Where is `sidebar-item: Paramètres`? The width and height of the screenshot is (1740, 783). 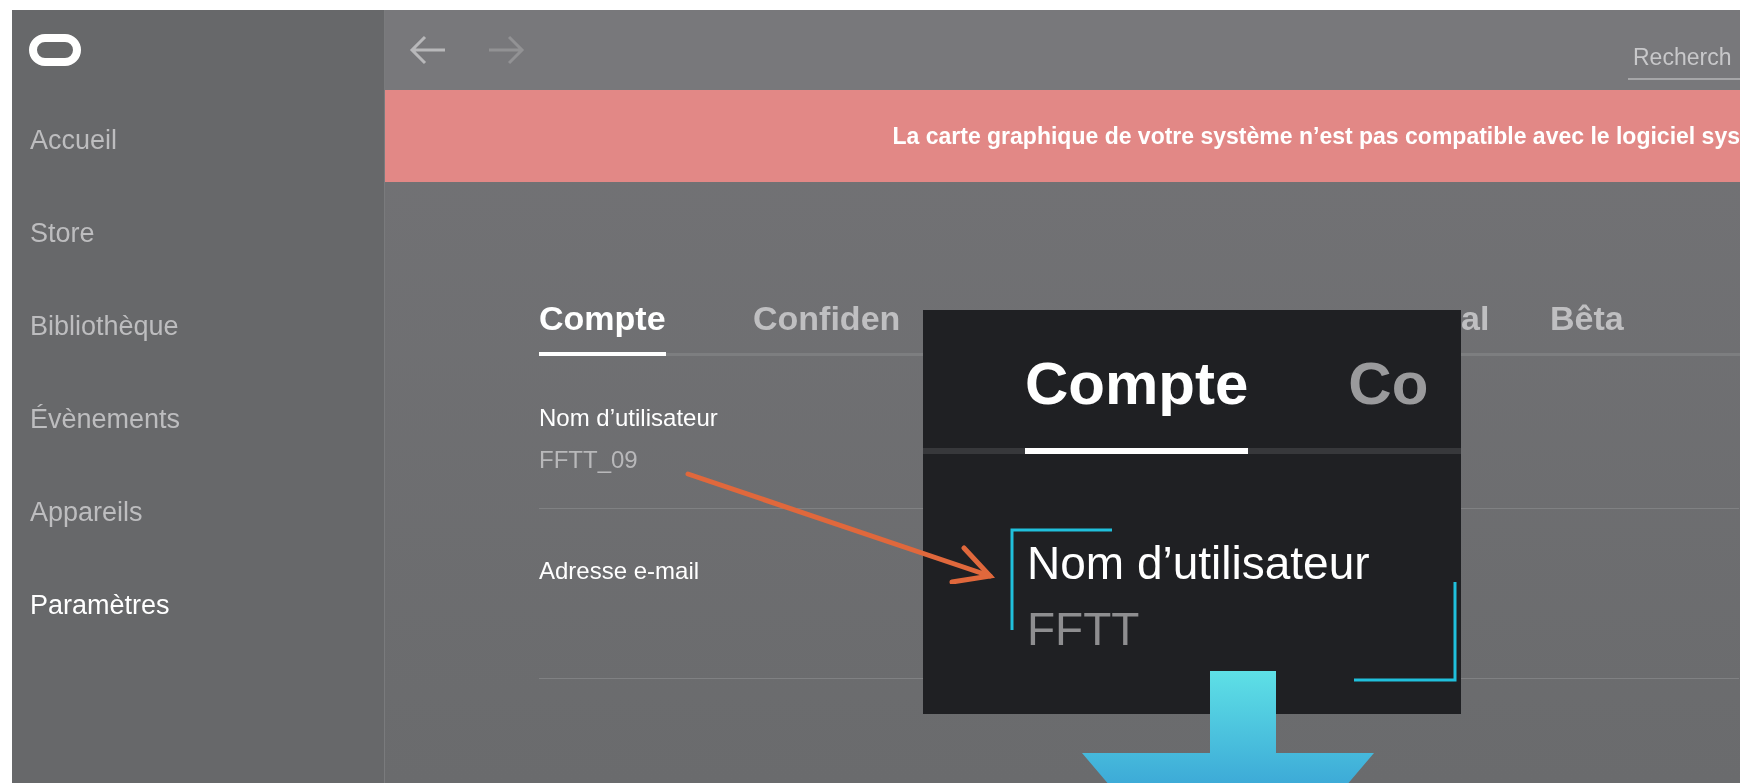
sidebar-item: Paramètres is located at coordinates (207, 605).